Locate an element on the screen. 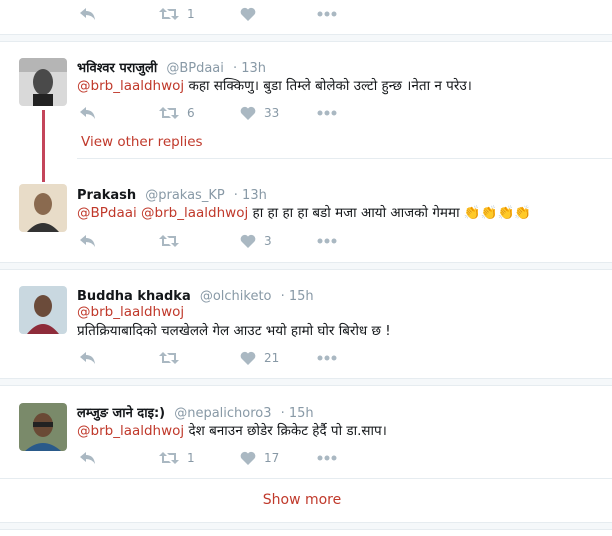 The image size is (612, 536). tweet-actions: 1 17 is located at coordinates (227, 458).